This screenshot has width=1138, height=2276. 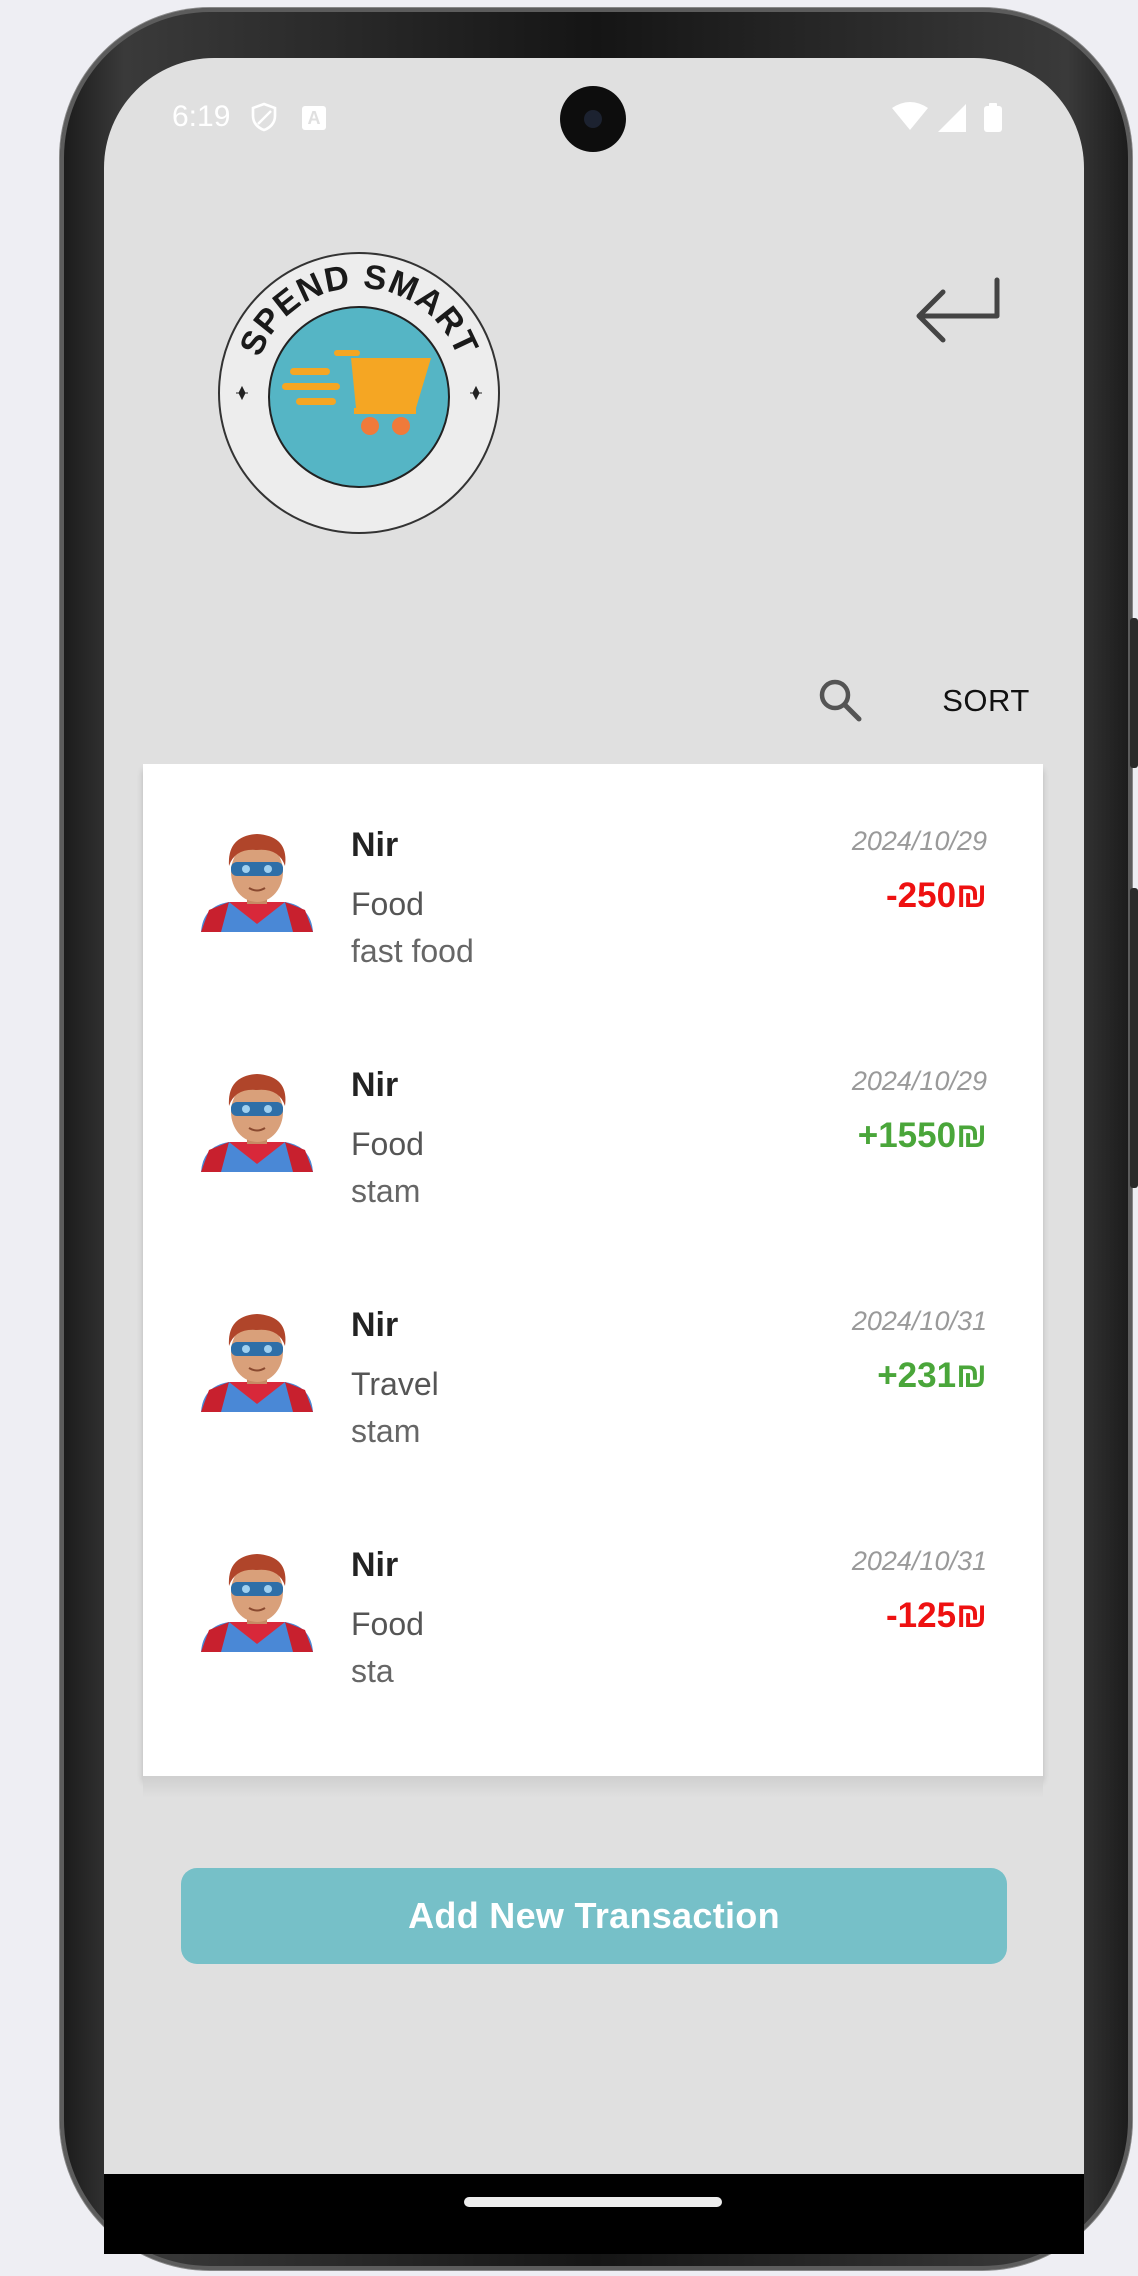 I want to click on sort-button: SORT, so click(x=986, y=701).